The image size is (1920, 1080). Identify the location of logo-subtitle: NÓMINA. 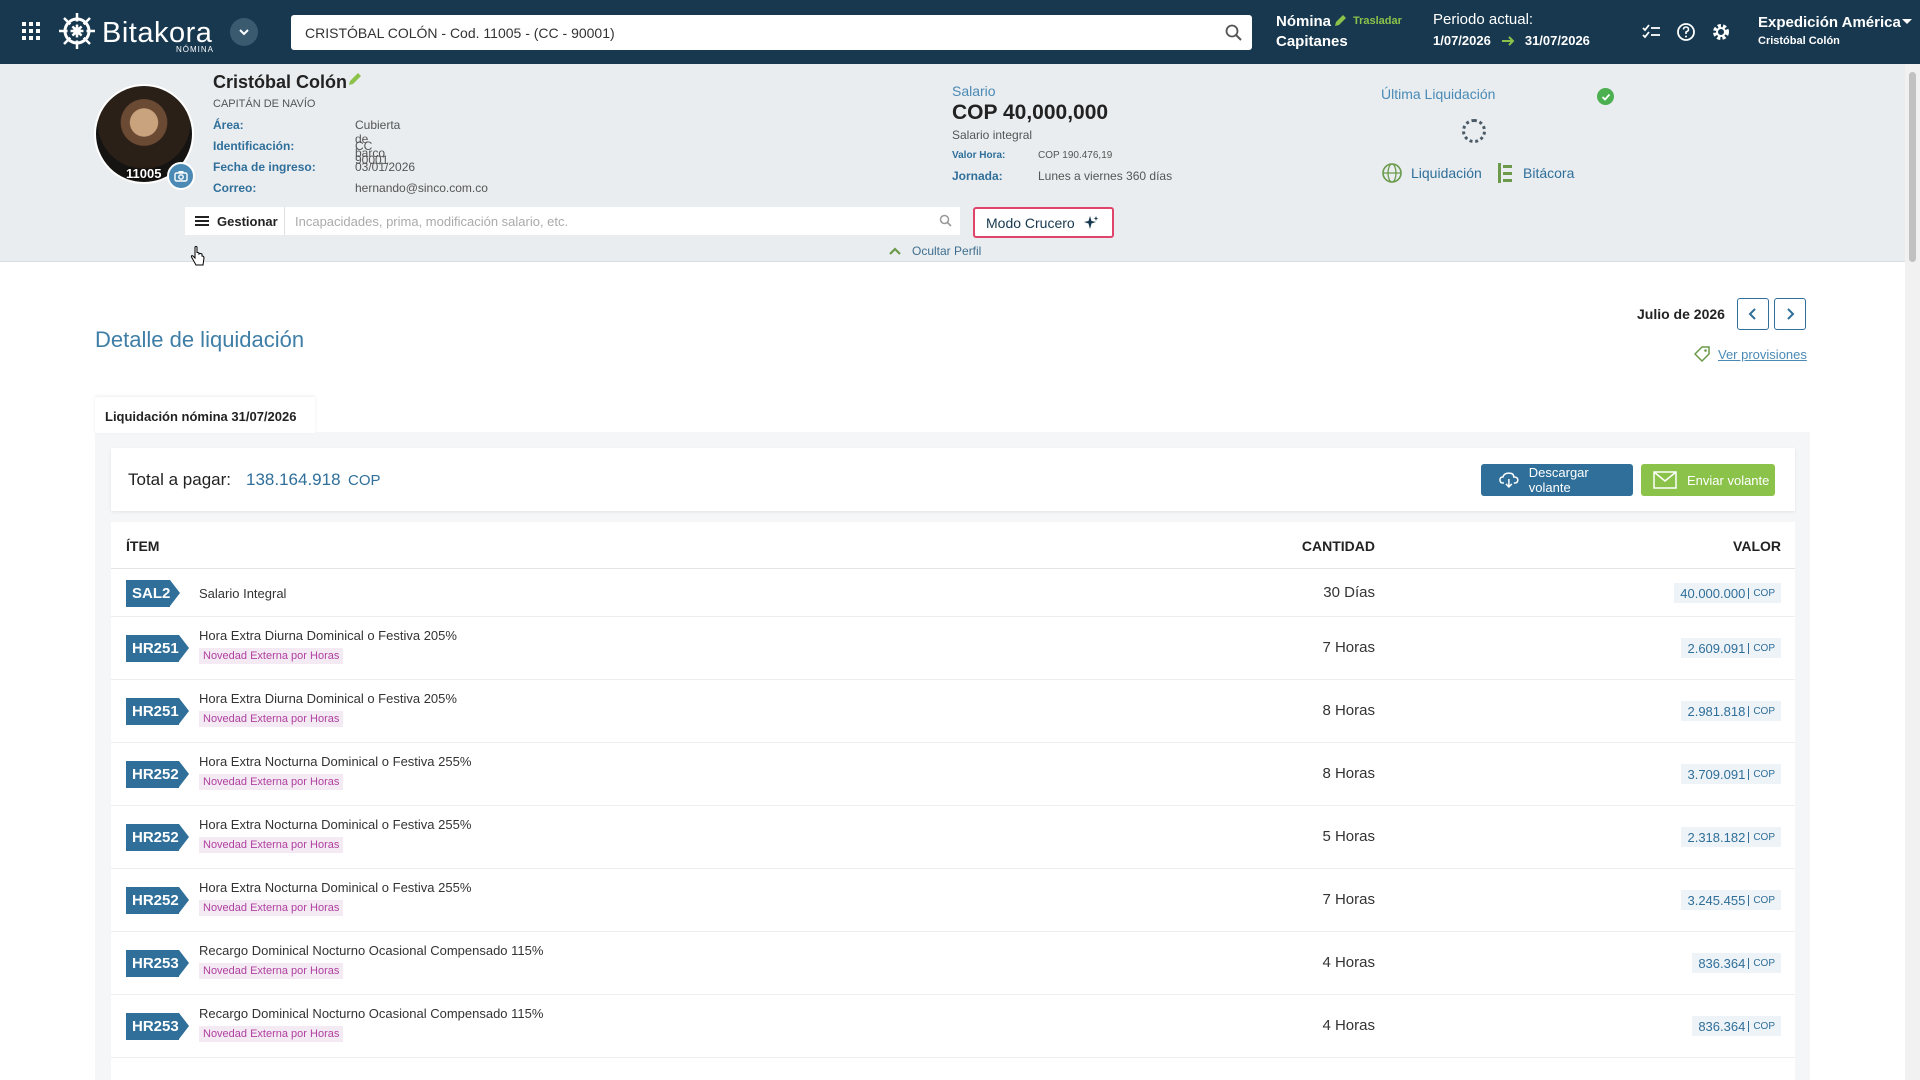
(195, 49).